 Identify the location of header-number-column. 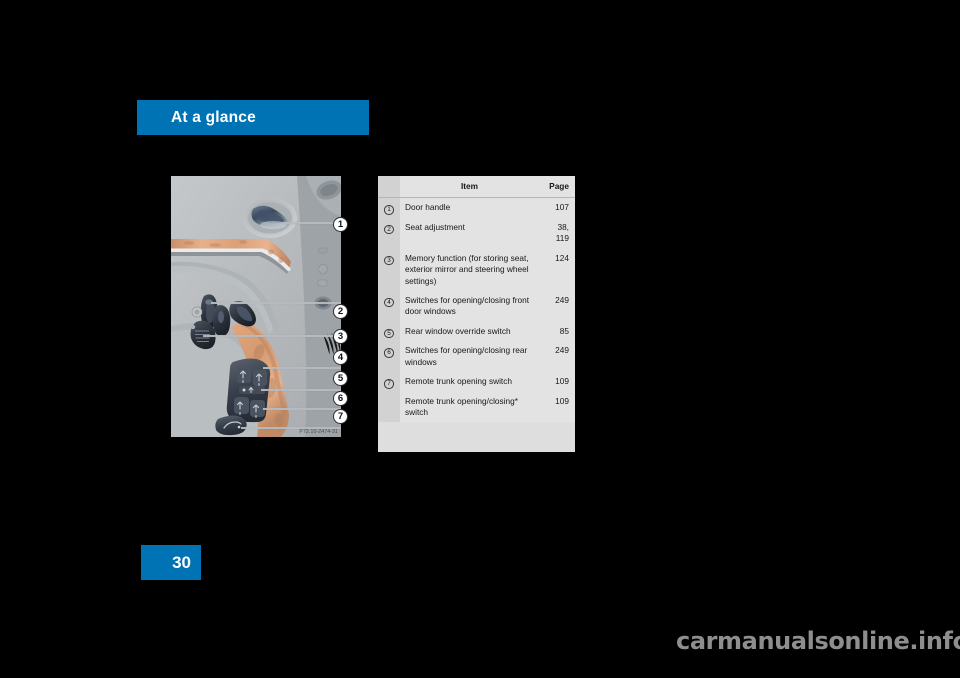
(389, 187).